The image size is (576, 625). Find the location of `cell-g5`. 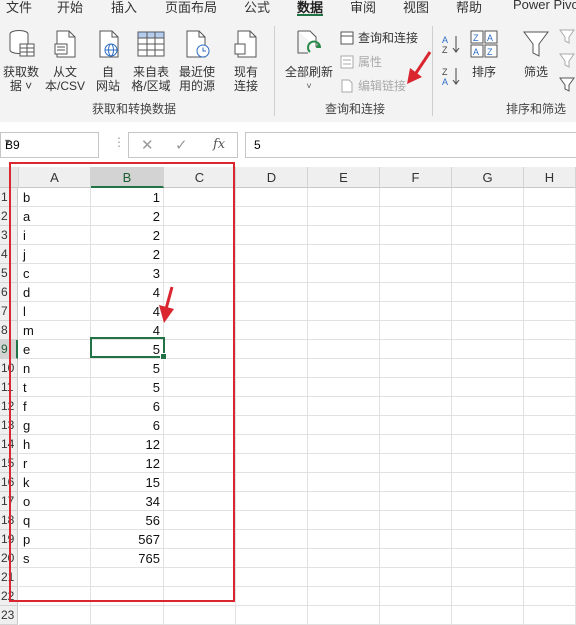

cell-g5 is located at coordinates (488, 273).